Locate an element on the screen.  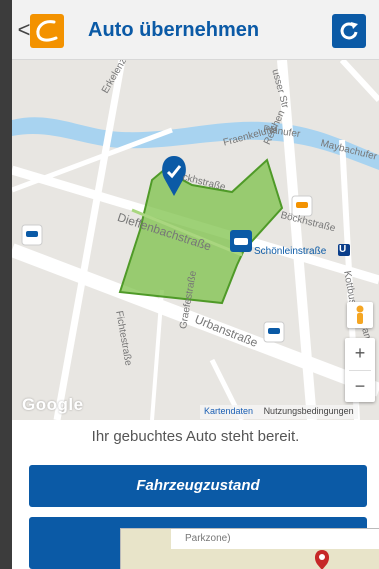
map-attribution: Kartendaten Nutzungsbedingungen is located at coordinates (279, 412).